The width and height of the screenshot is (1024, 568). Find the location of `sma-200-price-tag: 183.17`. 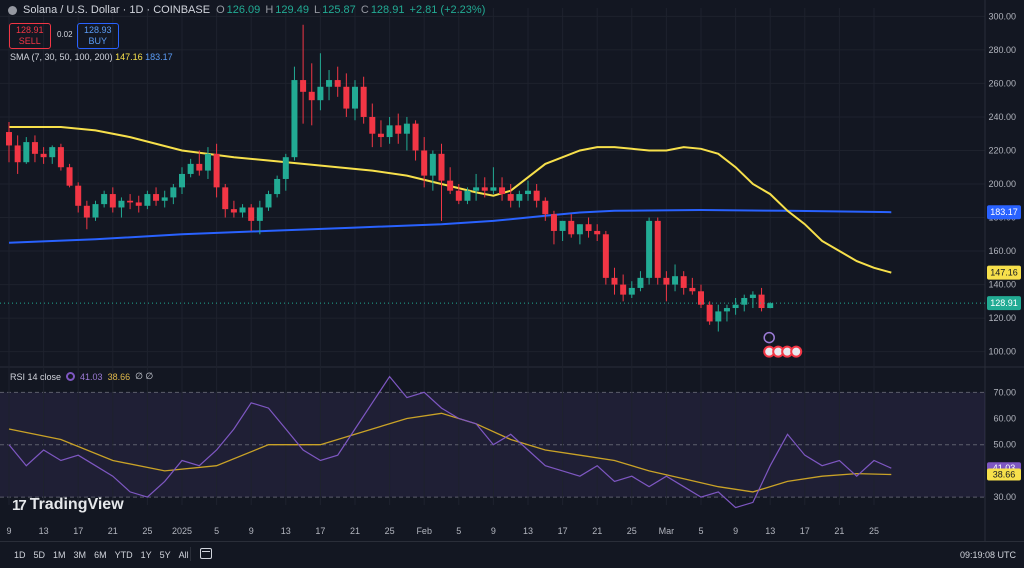

sma-200-price-tag: 183.17 is located at coordinates (1004, 212).